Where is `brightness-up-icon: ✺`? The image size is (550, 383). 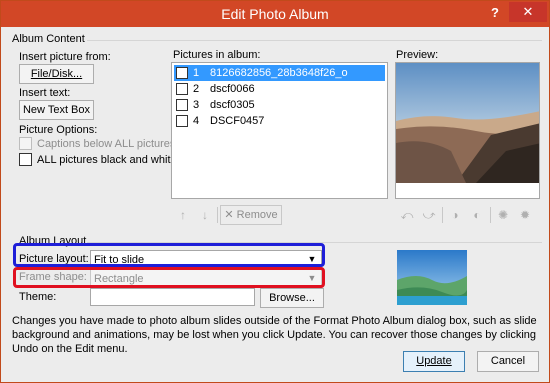 brightness-up-icon: ✺ is located at coordinates (503, 215).